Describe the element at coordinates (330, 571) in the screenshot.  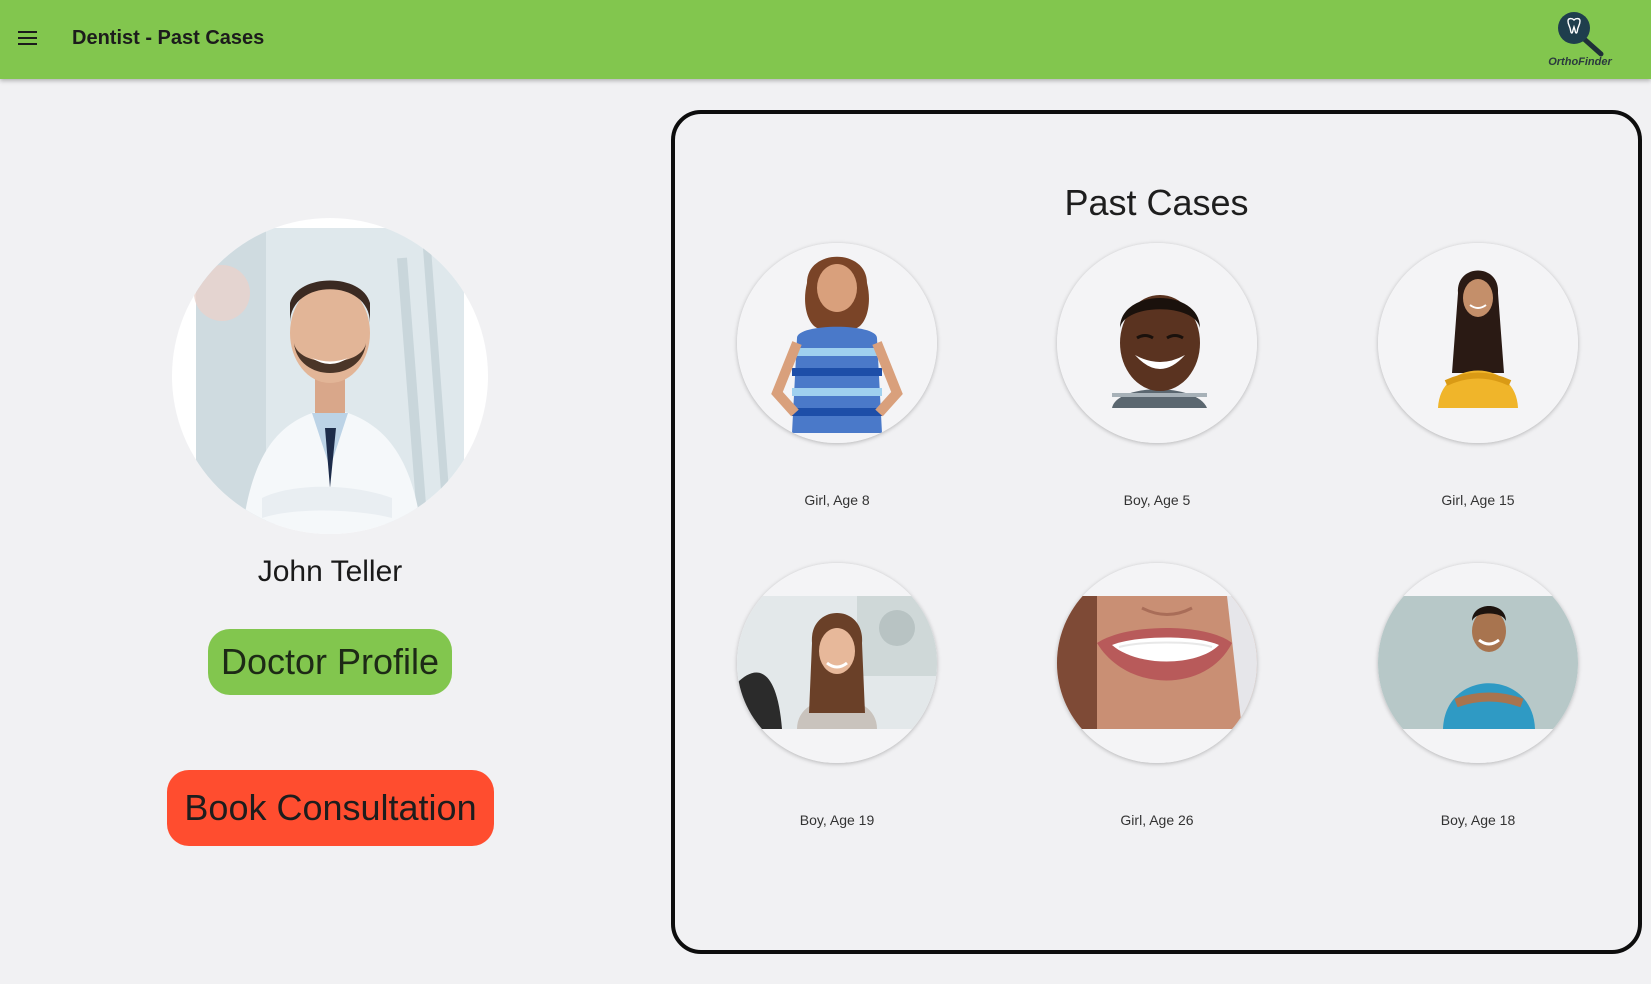
I see `doctor-name: John Teller` at that location.